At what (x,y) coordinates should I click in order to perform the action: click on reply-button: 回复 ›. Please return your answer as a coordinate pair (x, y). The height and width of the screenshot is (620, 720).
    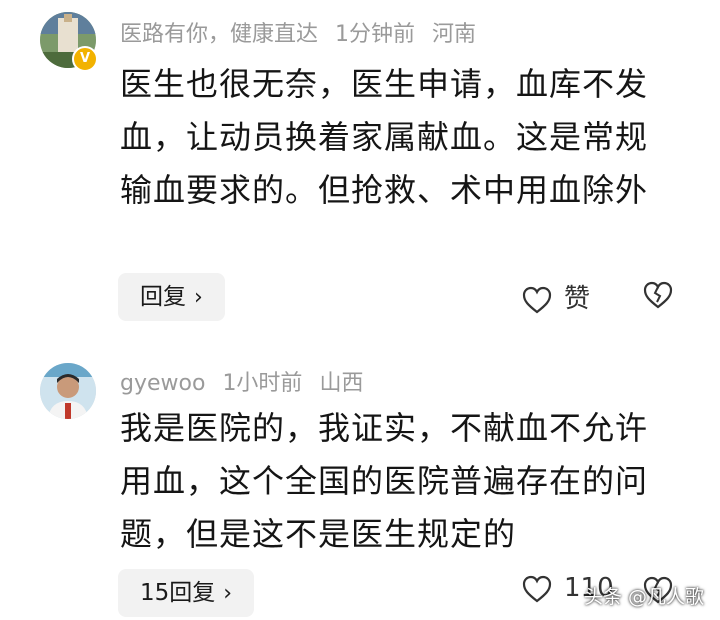
    Looking at the image, I should click on (171, 297).